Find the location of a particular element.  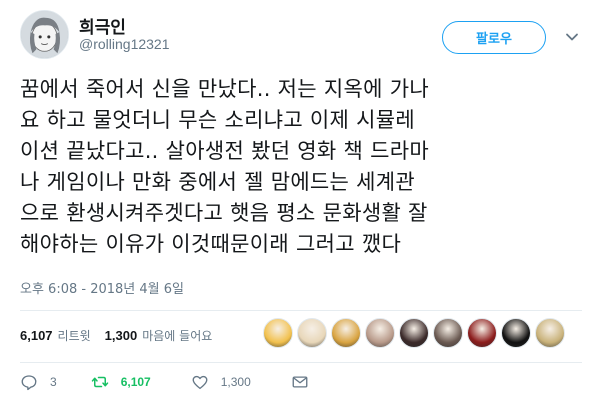

likes-stat: 1,300 마음에 들어요 is located at coordinates (159, 335).